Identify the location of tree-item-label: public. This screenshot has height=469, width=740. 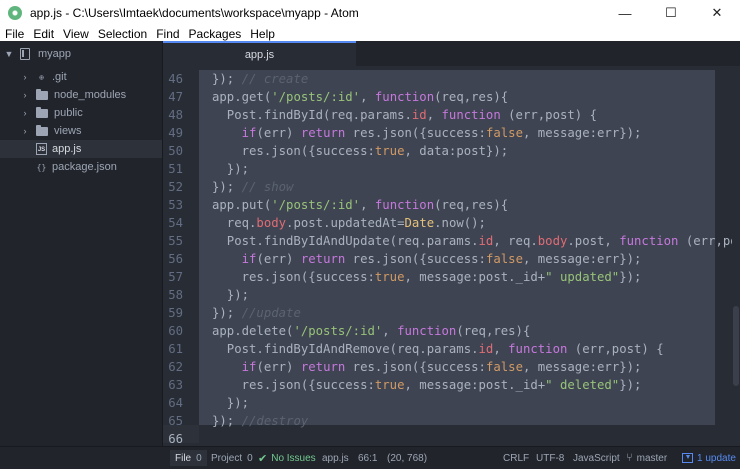
(68, 113).